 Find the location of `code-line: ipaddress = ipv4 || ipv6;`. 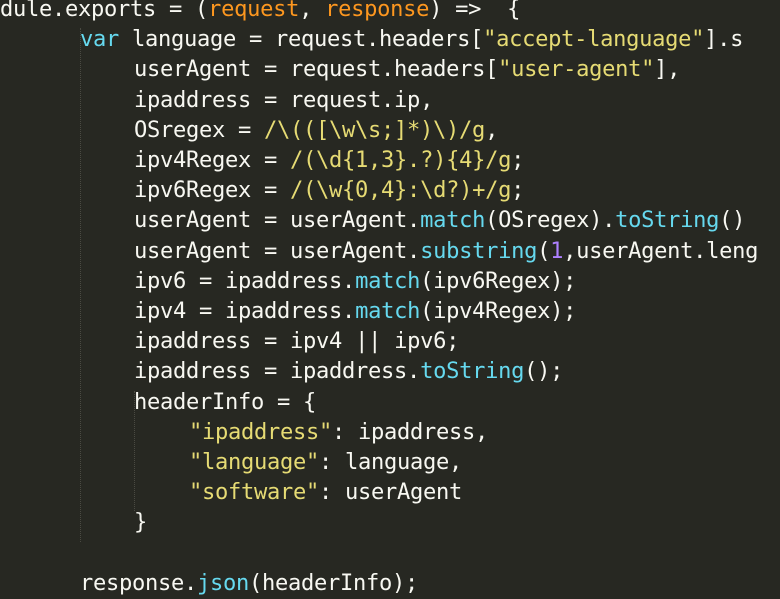

code-line: ipaddress = ipv4 || ipv6; is located at coordinates (296, 341).